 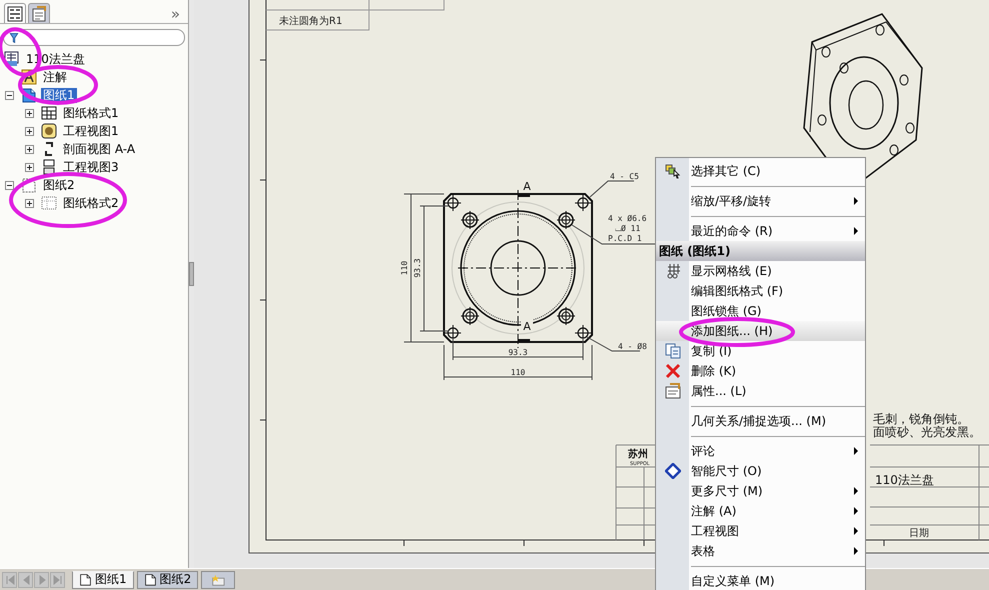 I want to click on callout-text: 4 x Ø6.6, so click(x=627, y=218).